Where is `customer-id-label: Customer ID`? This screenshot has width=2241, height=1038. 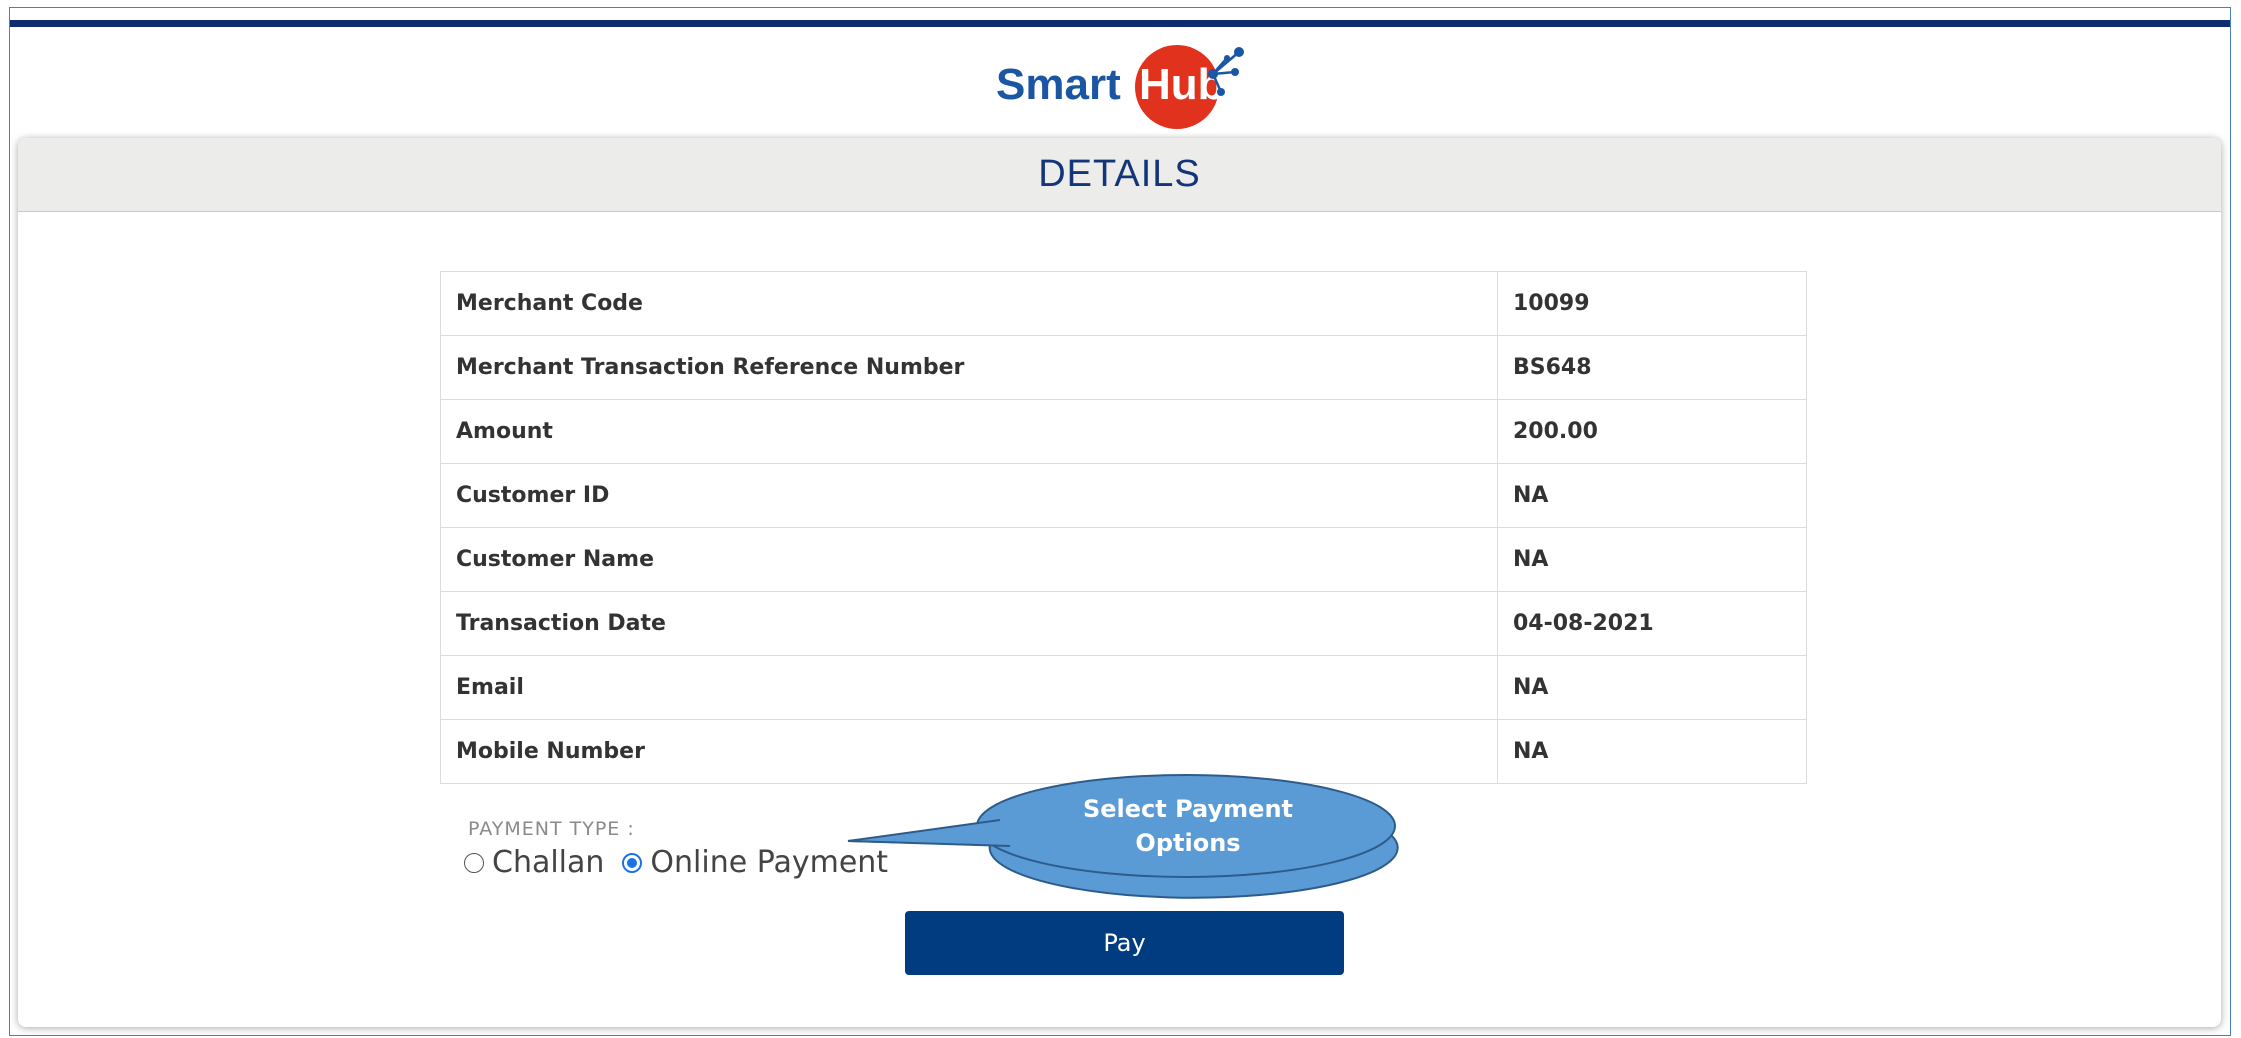
customer-id-label: Customer ID is located at coordinates (969, 495).